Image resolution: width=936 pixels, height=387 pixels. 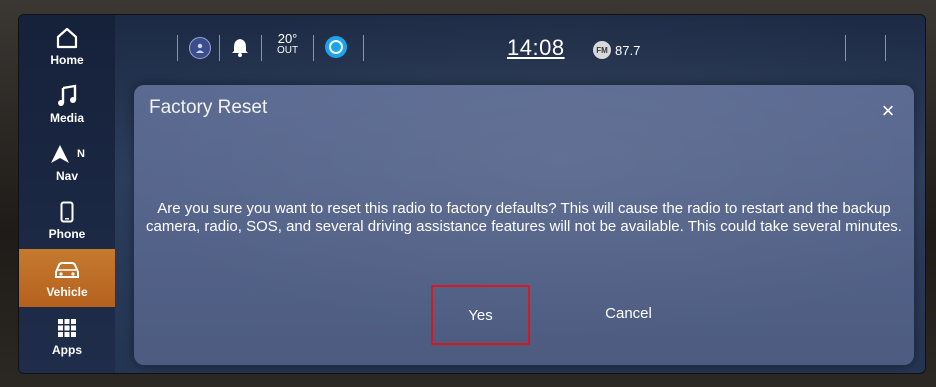 What do you see at coordinates (67, 270) in the screenshot?
I see `car-icon` at bounding box center [67, 270].